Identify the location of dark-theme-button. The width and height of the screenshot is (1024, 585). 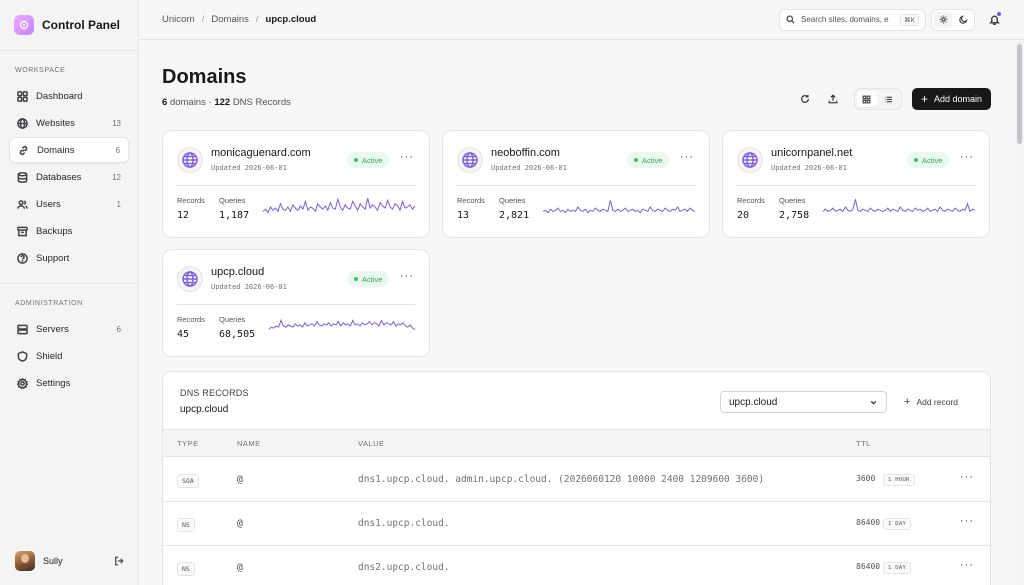
(963, 20).